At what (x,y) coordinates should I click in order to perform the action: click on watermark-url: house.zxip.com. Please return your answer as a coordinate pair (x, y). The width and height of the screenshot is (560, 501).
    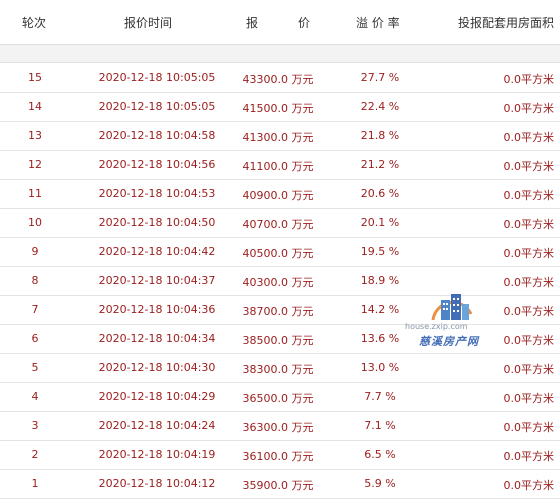
    Looking at the image, I should click on (436, 326).